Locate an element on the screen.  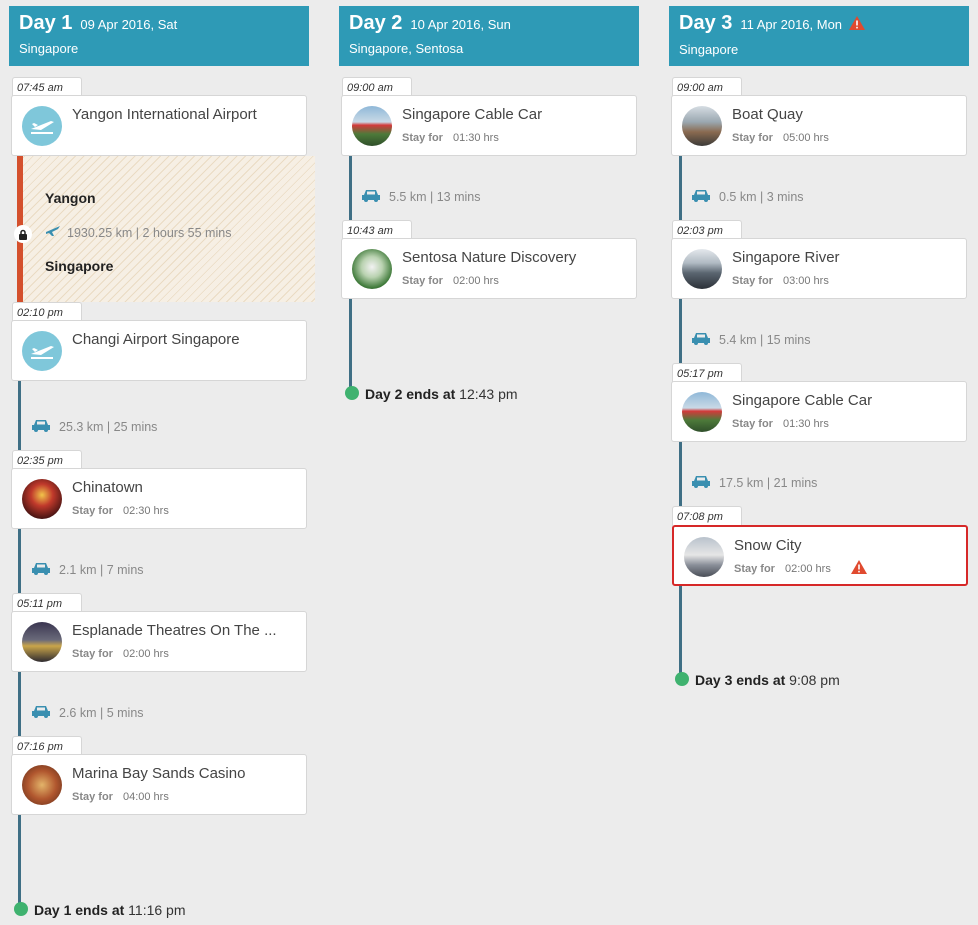
day-title: Day 1 is located at coordinates (46, 23).